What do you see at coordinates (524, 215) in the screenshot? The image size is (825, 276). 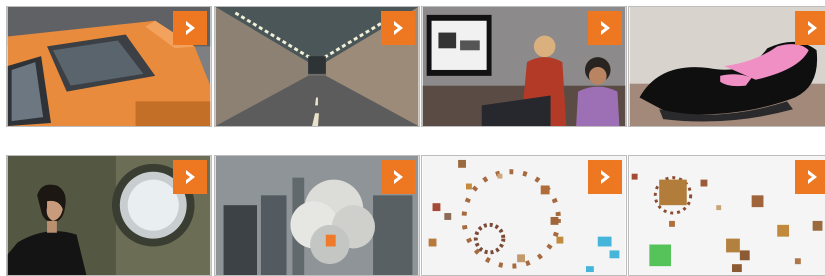 I see `circular-dots-pattern-thumbnail` at bounding box center [524, 215].